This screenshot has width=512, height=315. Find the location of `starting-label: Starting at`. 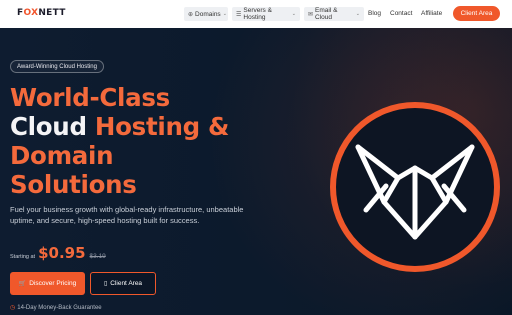

starting-label: Starting at is located at coordinates (23, 257).